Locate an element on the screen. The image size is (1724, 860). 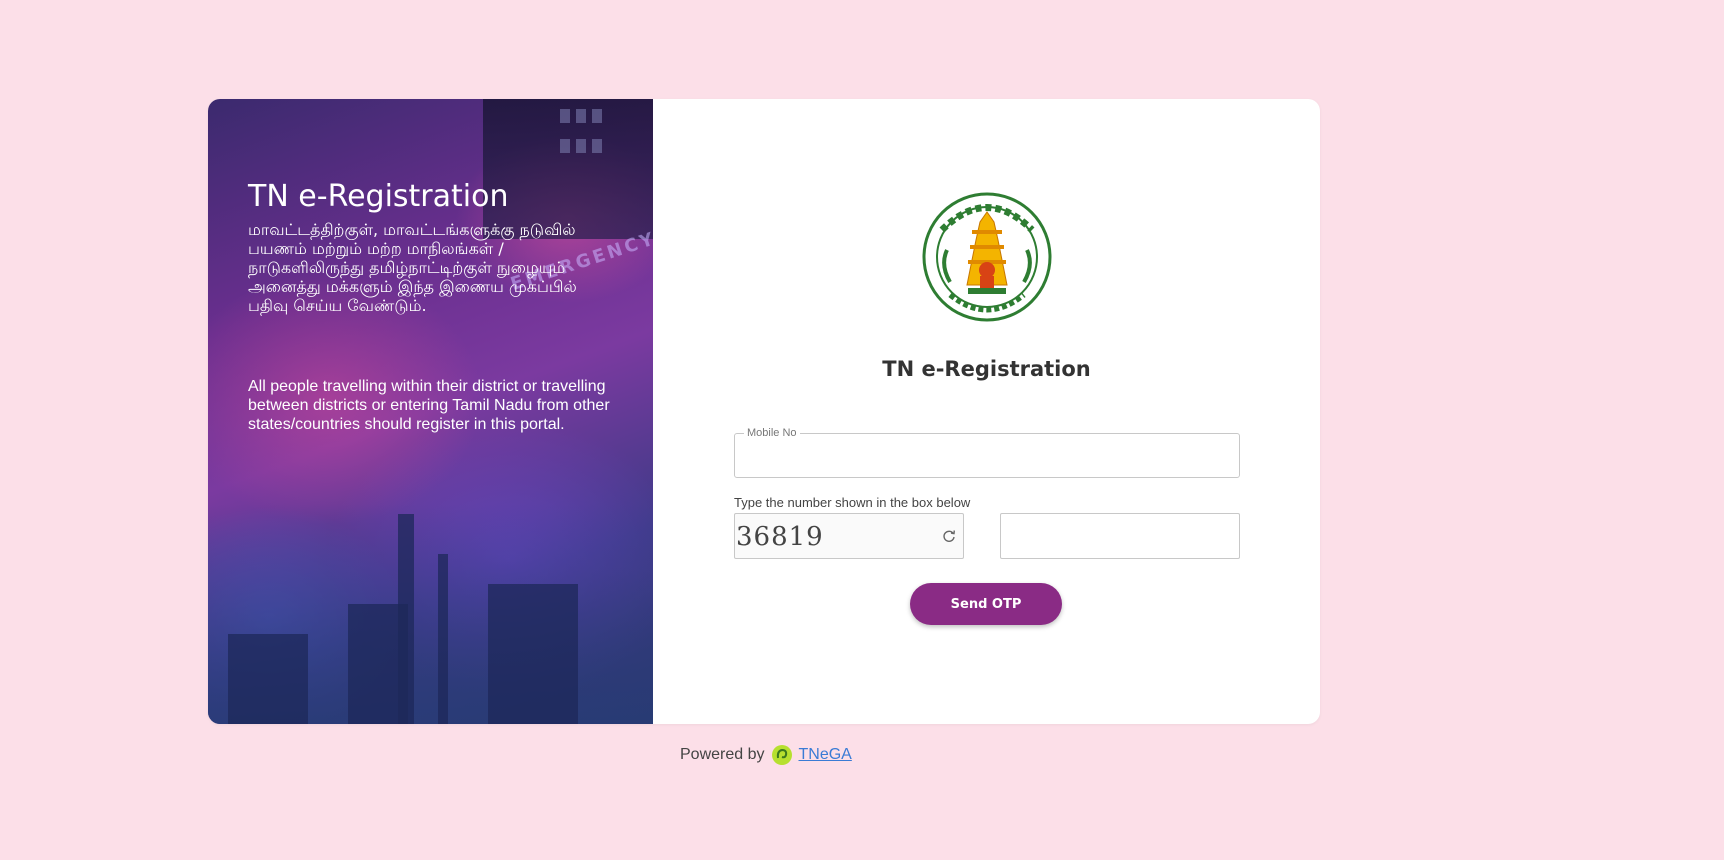
mobile-input is located at coordinates (987, 455).